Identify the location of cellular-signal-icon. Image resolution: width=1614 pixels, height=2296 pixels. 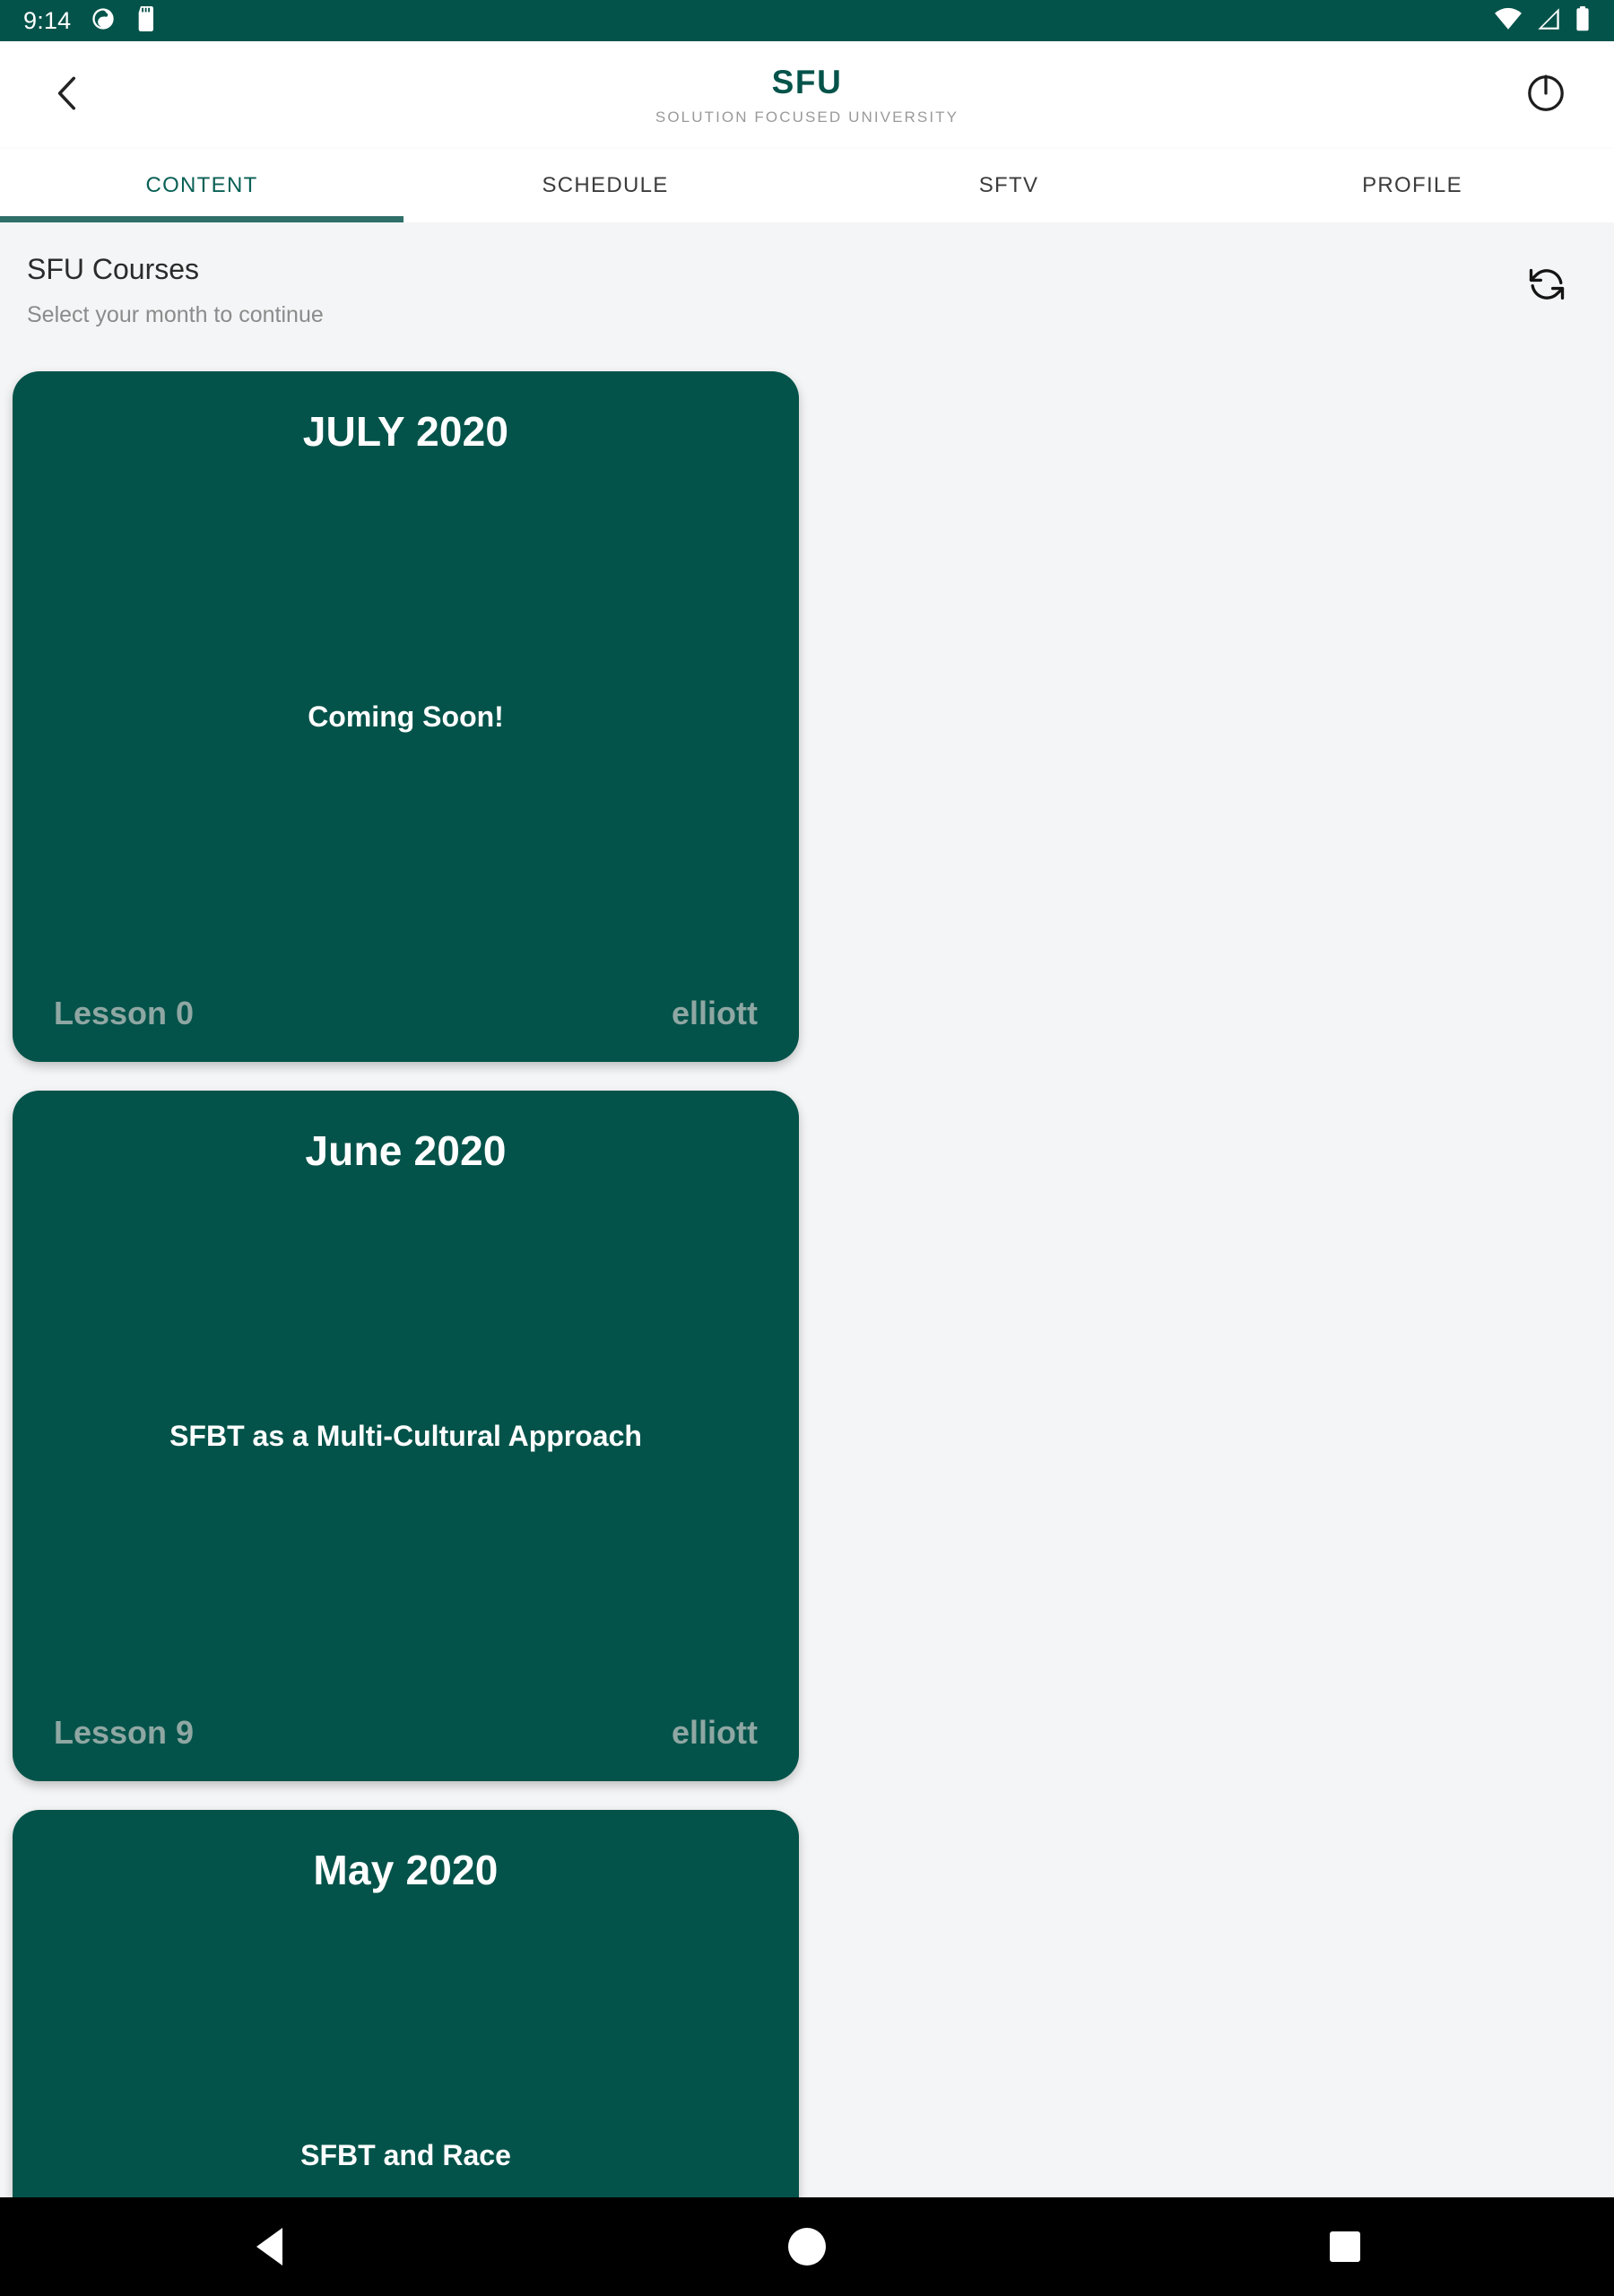
(1548, 21).